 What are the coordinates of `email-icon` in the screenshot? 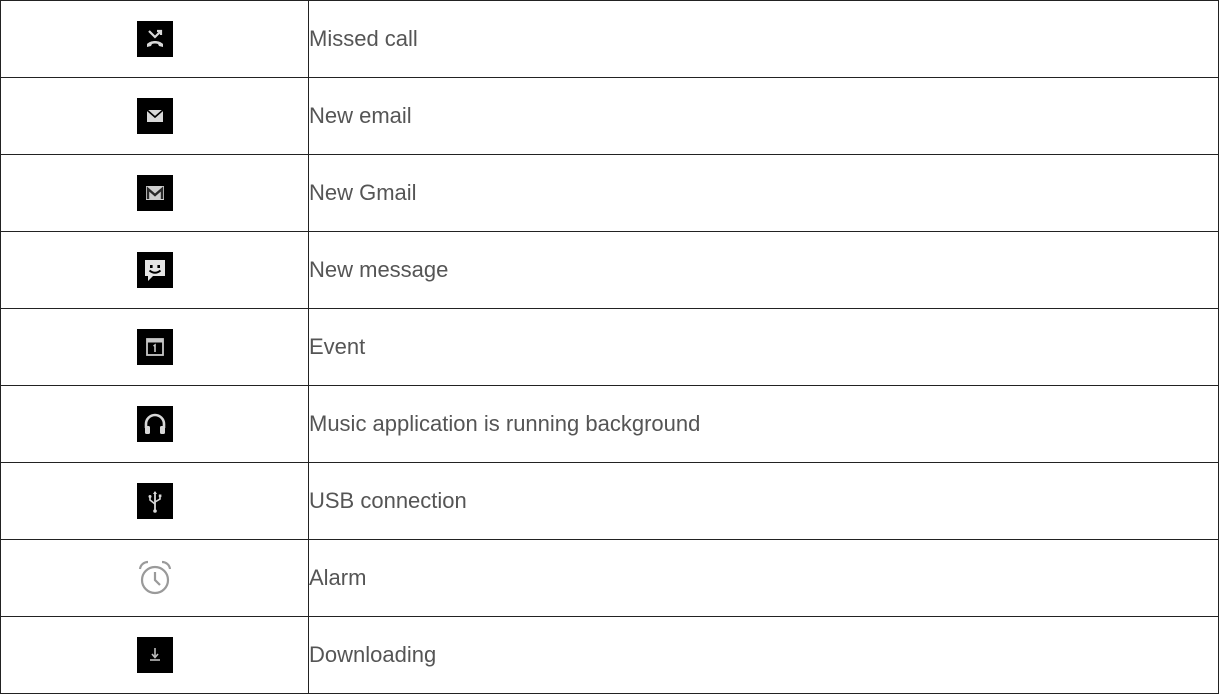 It's located at (154, 116).